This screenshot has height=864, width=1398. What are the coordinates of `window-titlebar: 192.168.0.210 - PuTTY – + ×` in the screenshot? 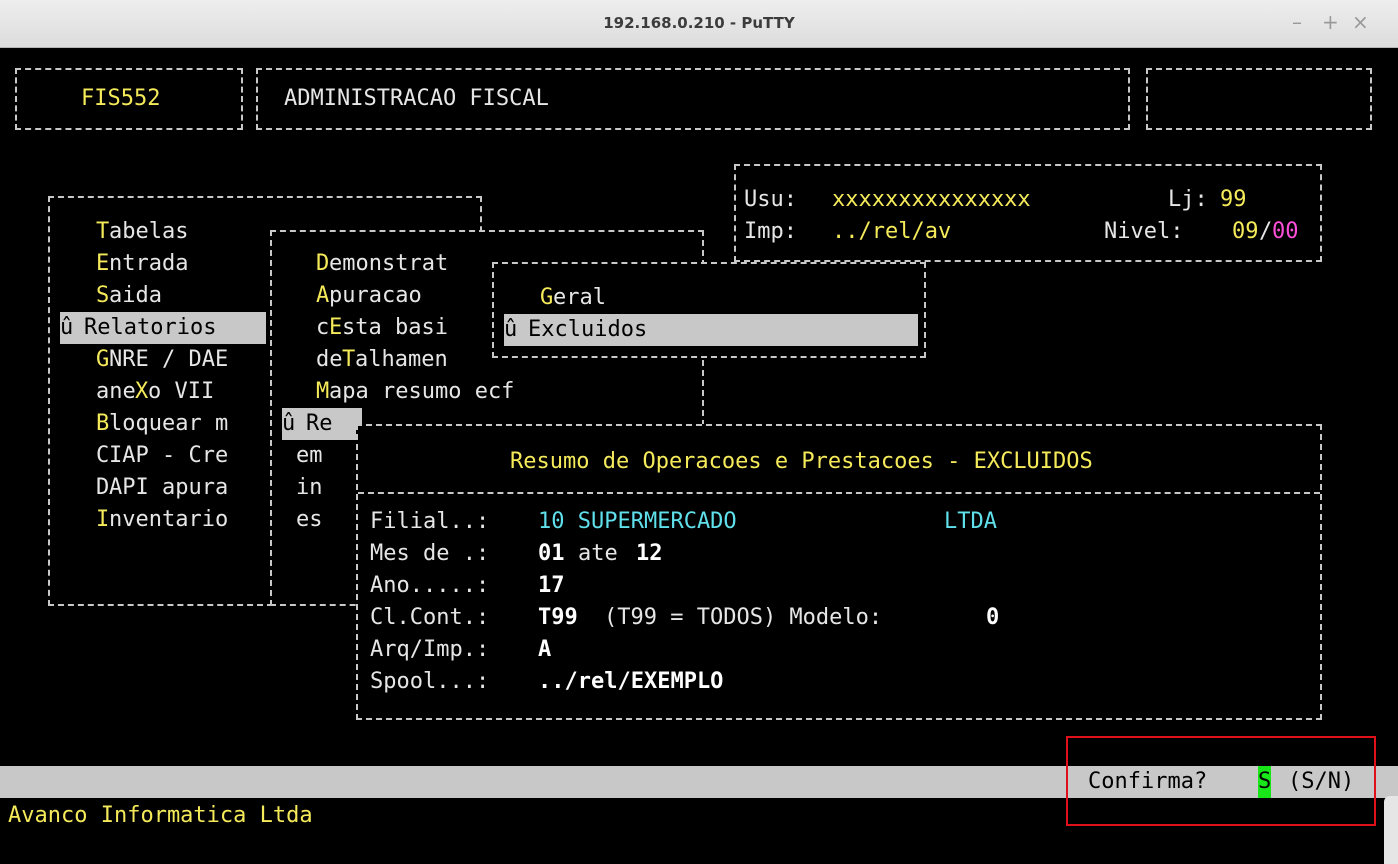 It's located at (699, 24).